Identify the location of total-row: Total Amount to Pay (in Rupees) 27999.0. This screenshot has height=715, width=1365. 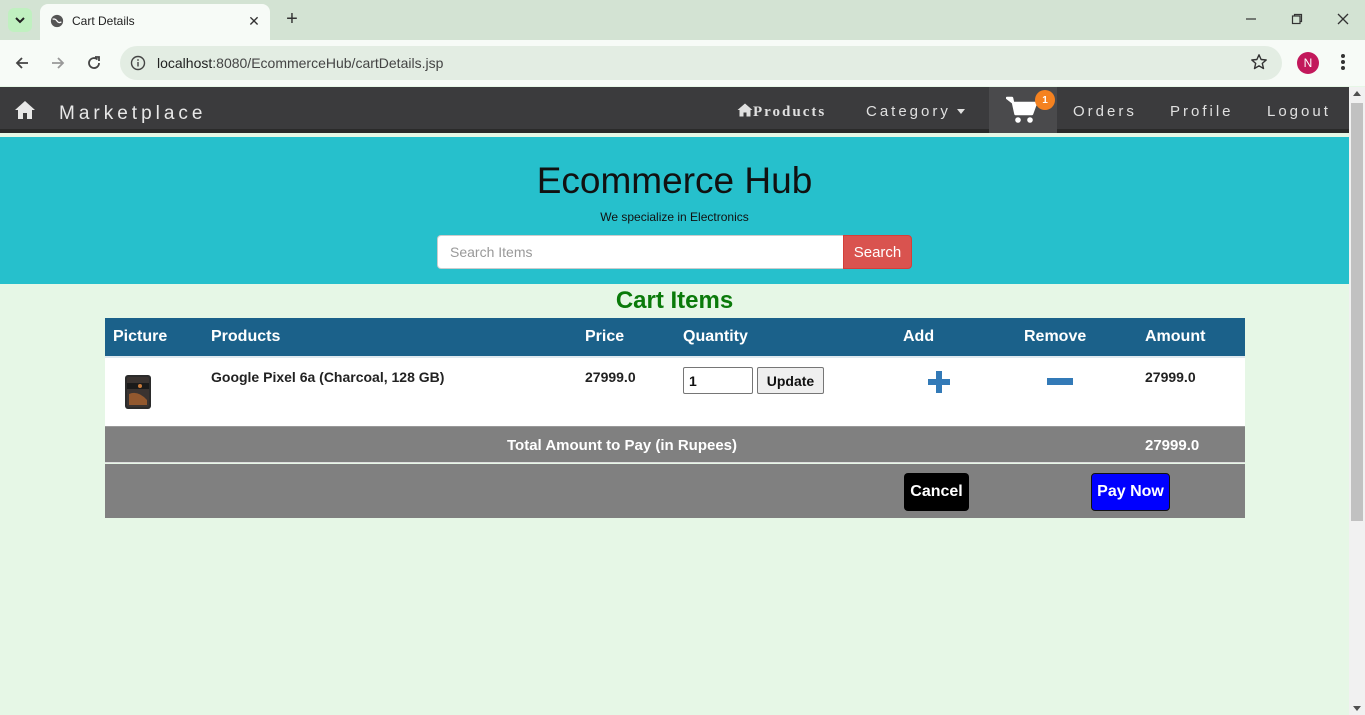
(675, 444).